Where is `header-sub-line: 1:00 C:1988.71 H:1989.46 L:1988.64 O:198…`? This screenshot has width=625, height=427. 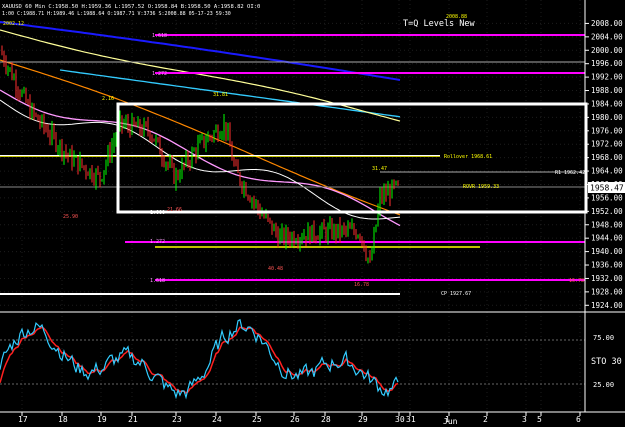 header-sub-line: 1:00 C:1988.71 H:1989.46 L:1988.64 O:198… is located at coordinates (116, 14).